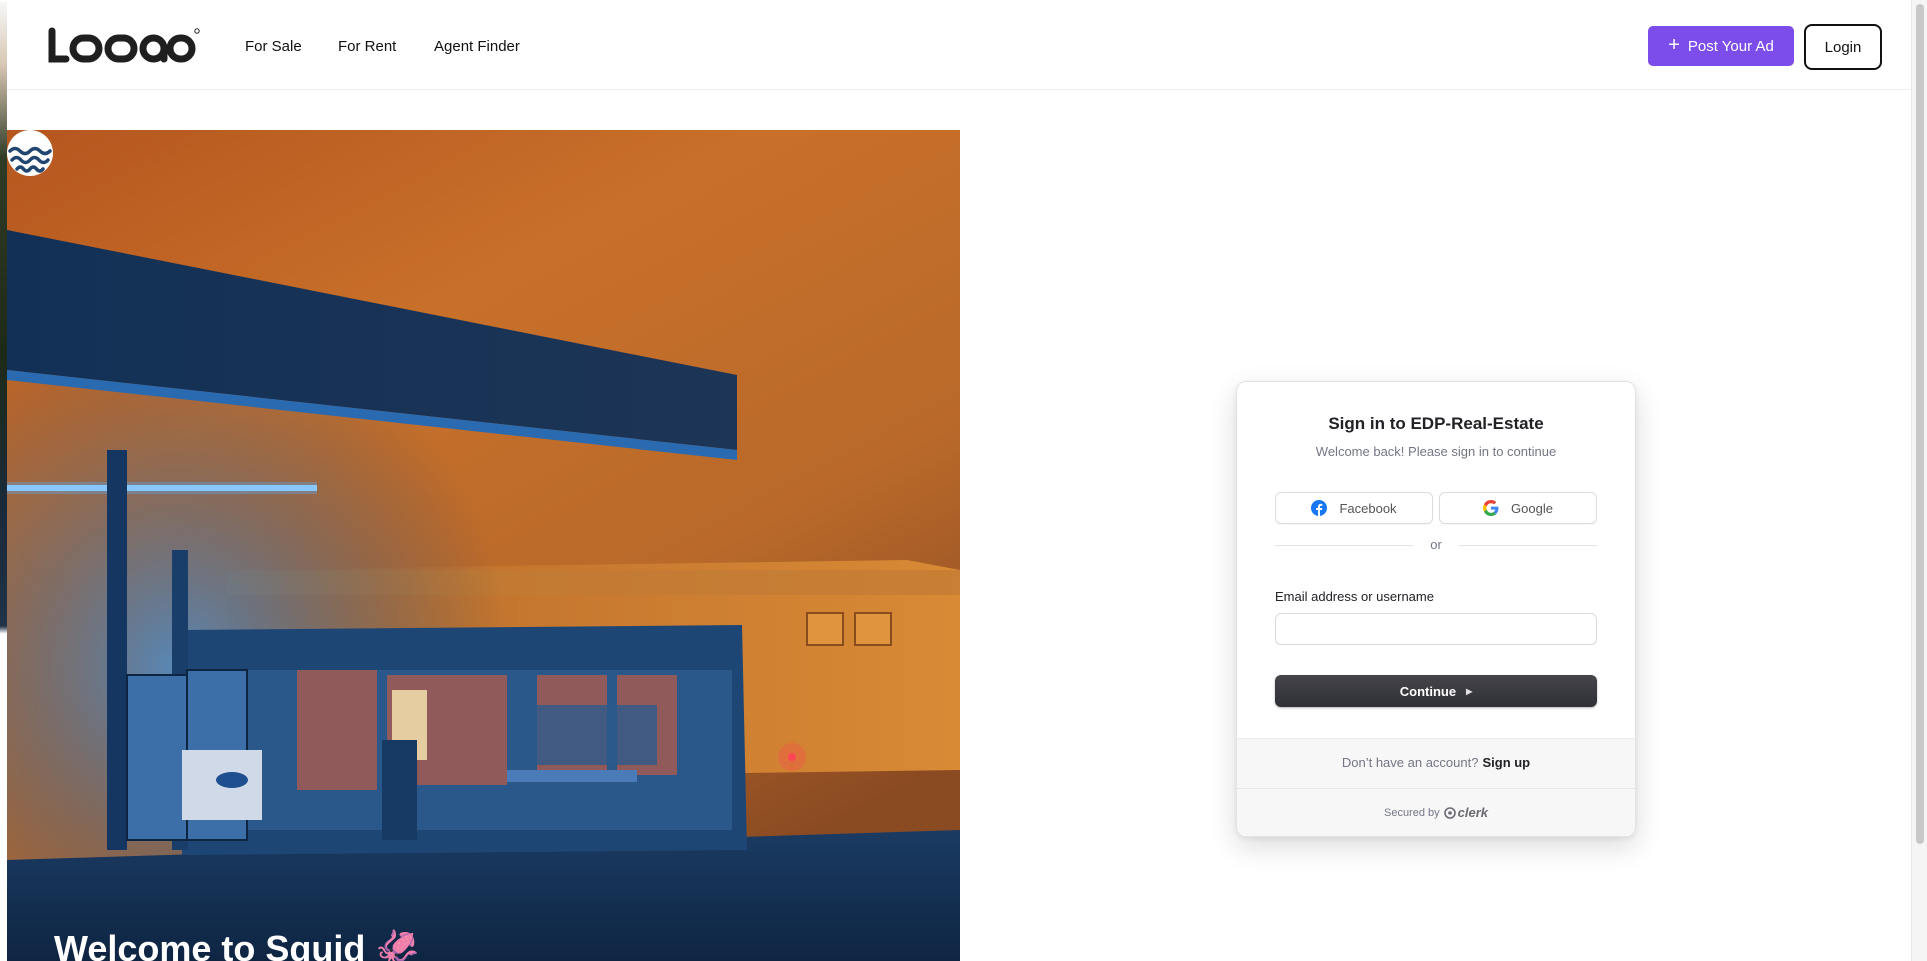  Describe the element at coordinates (1532, 508) in the screenshot. I see `google-label: Google` at that location.